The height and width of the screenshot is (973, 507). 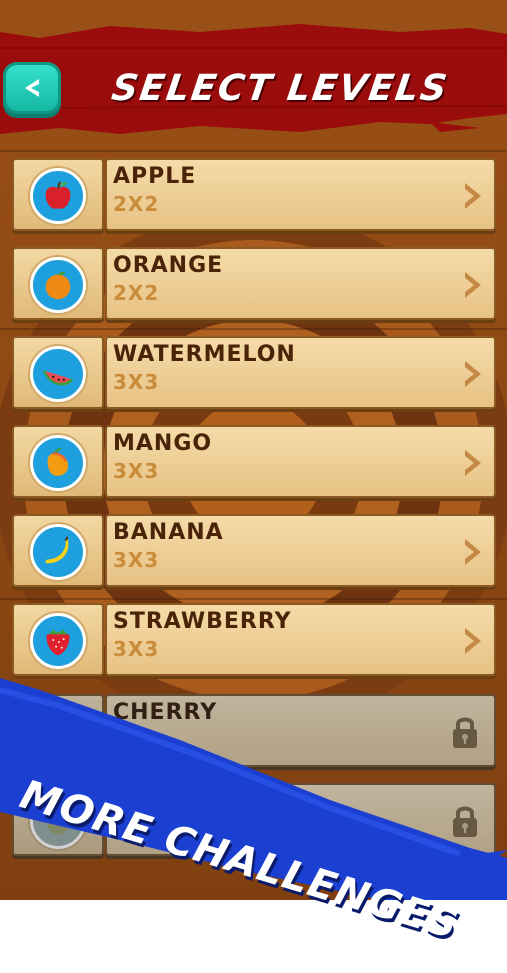 I want to click on strawberry-icon, so click(x=58, y=642).